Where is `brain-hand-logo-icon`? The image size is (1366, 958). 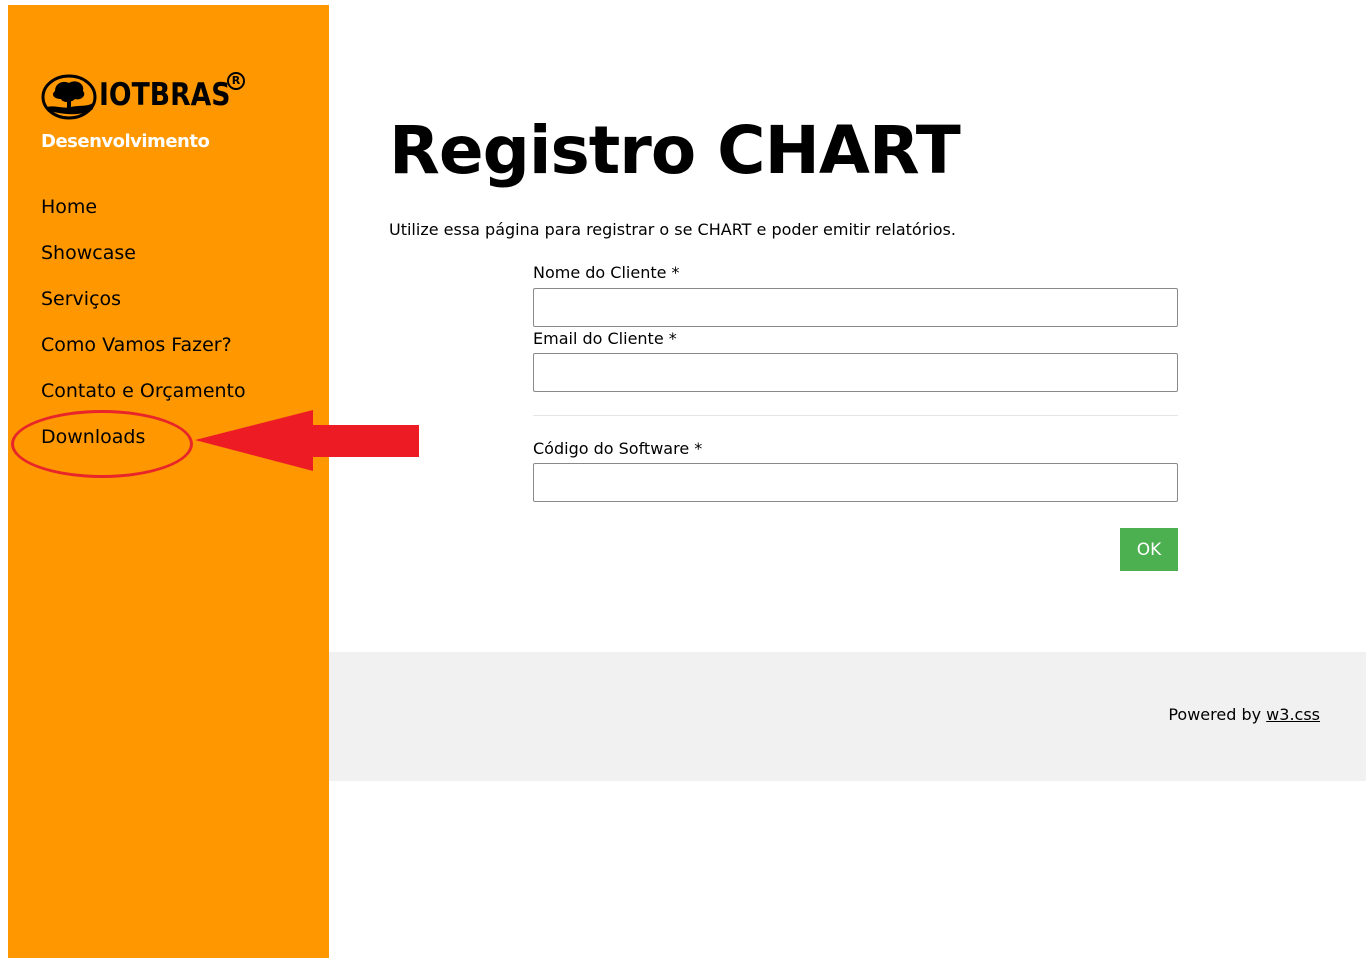
brain-hand-logo-icon is located at coordinates (69, 97).